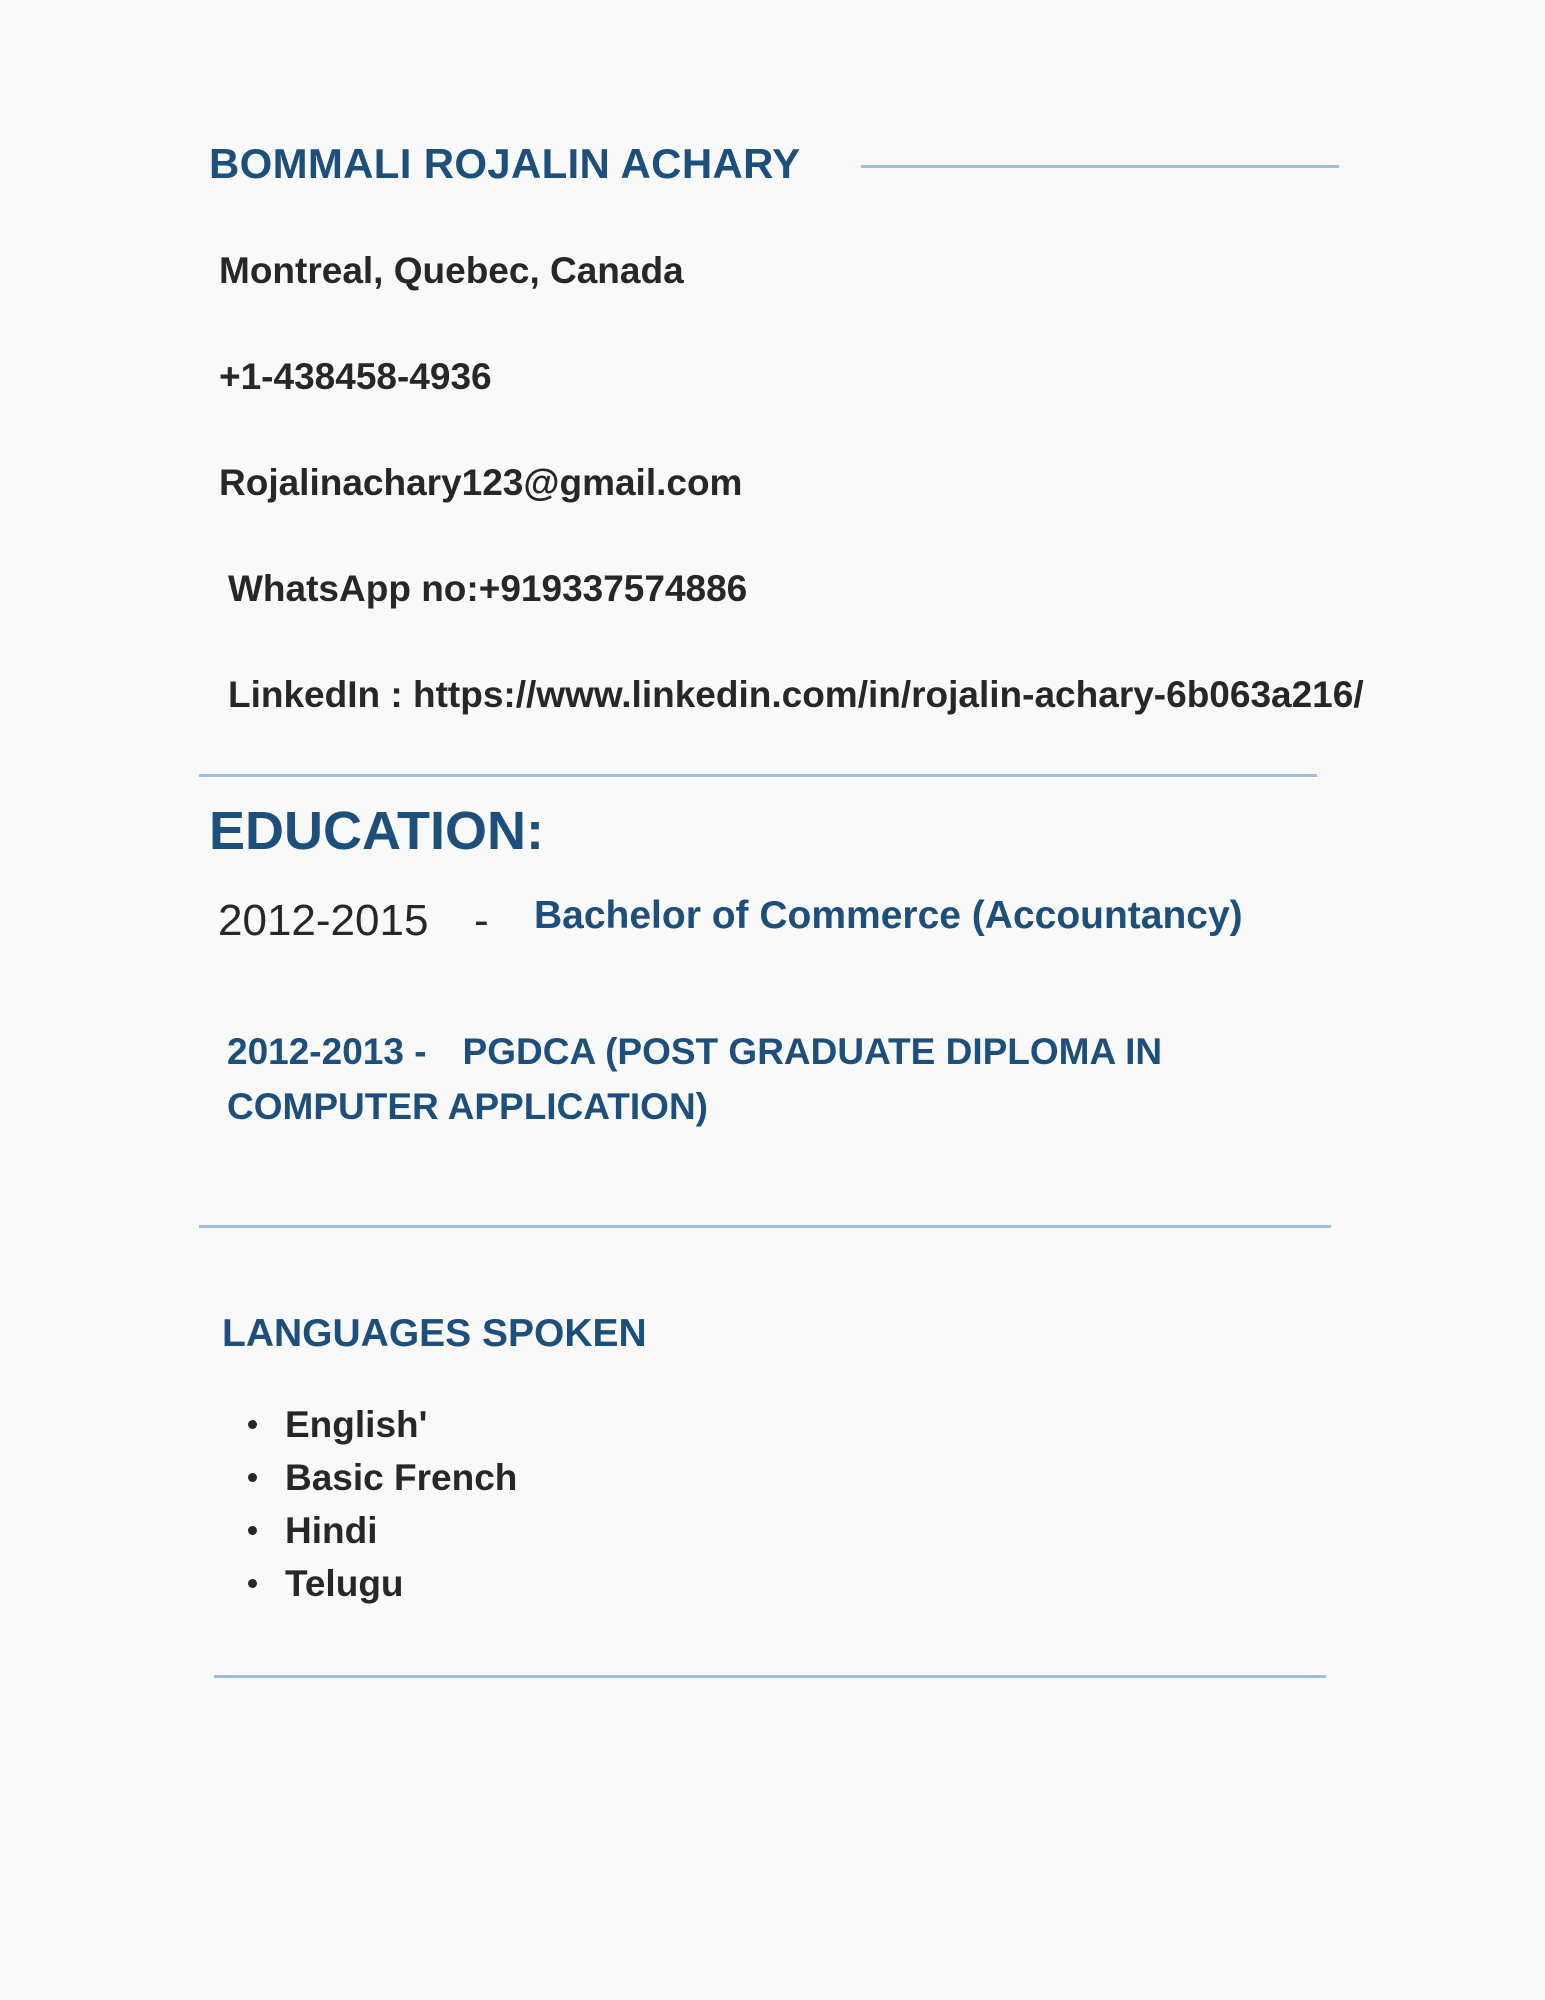 The image size is (1545, 2000). What do you see at coordinates (356, 1424) in the screenshot?
I see `language-label: English'` at bounding box center [356, 1424].